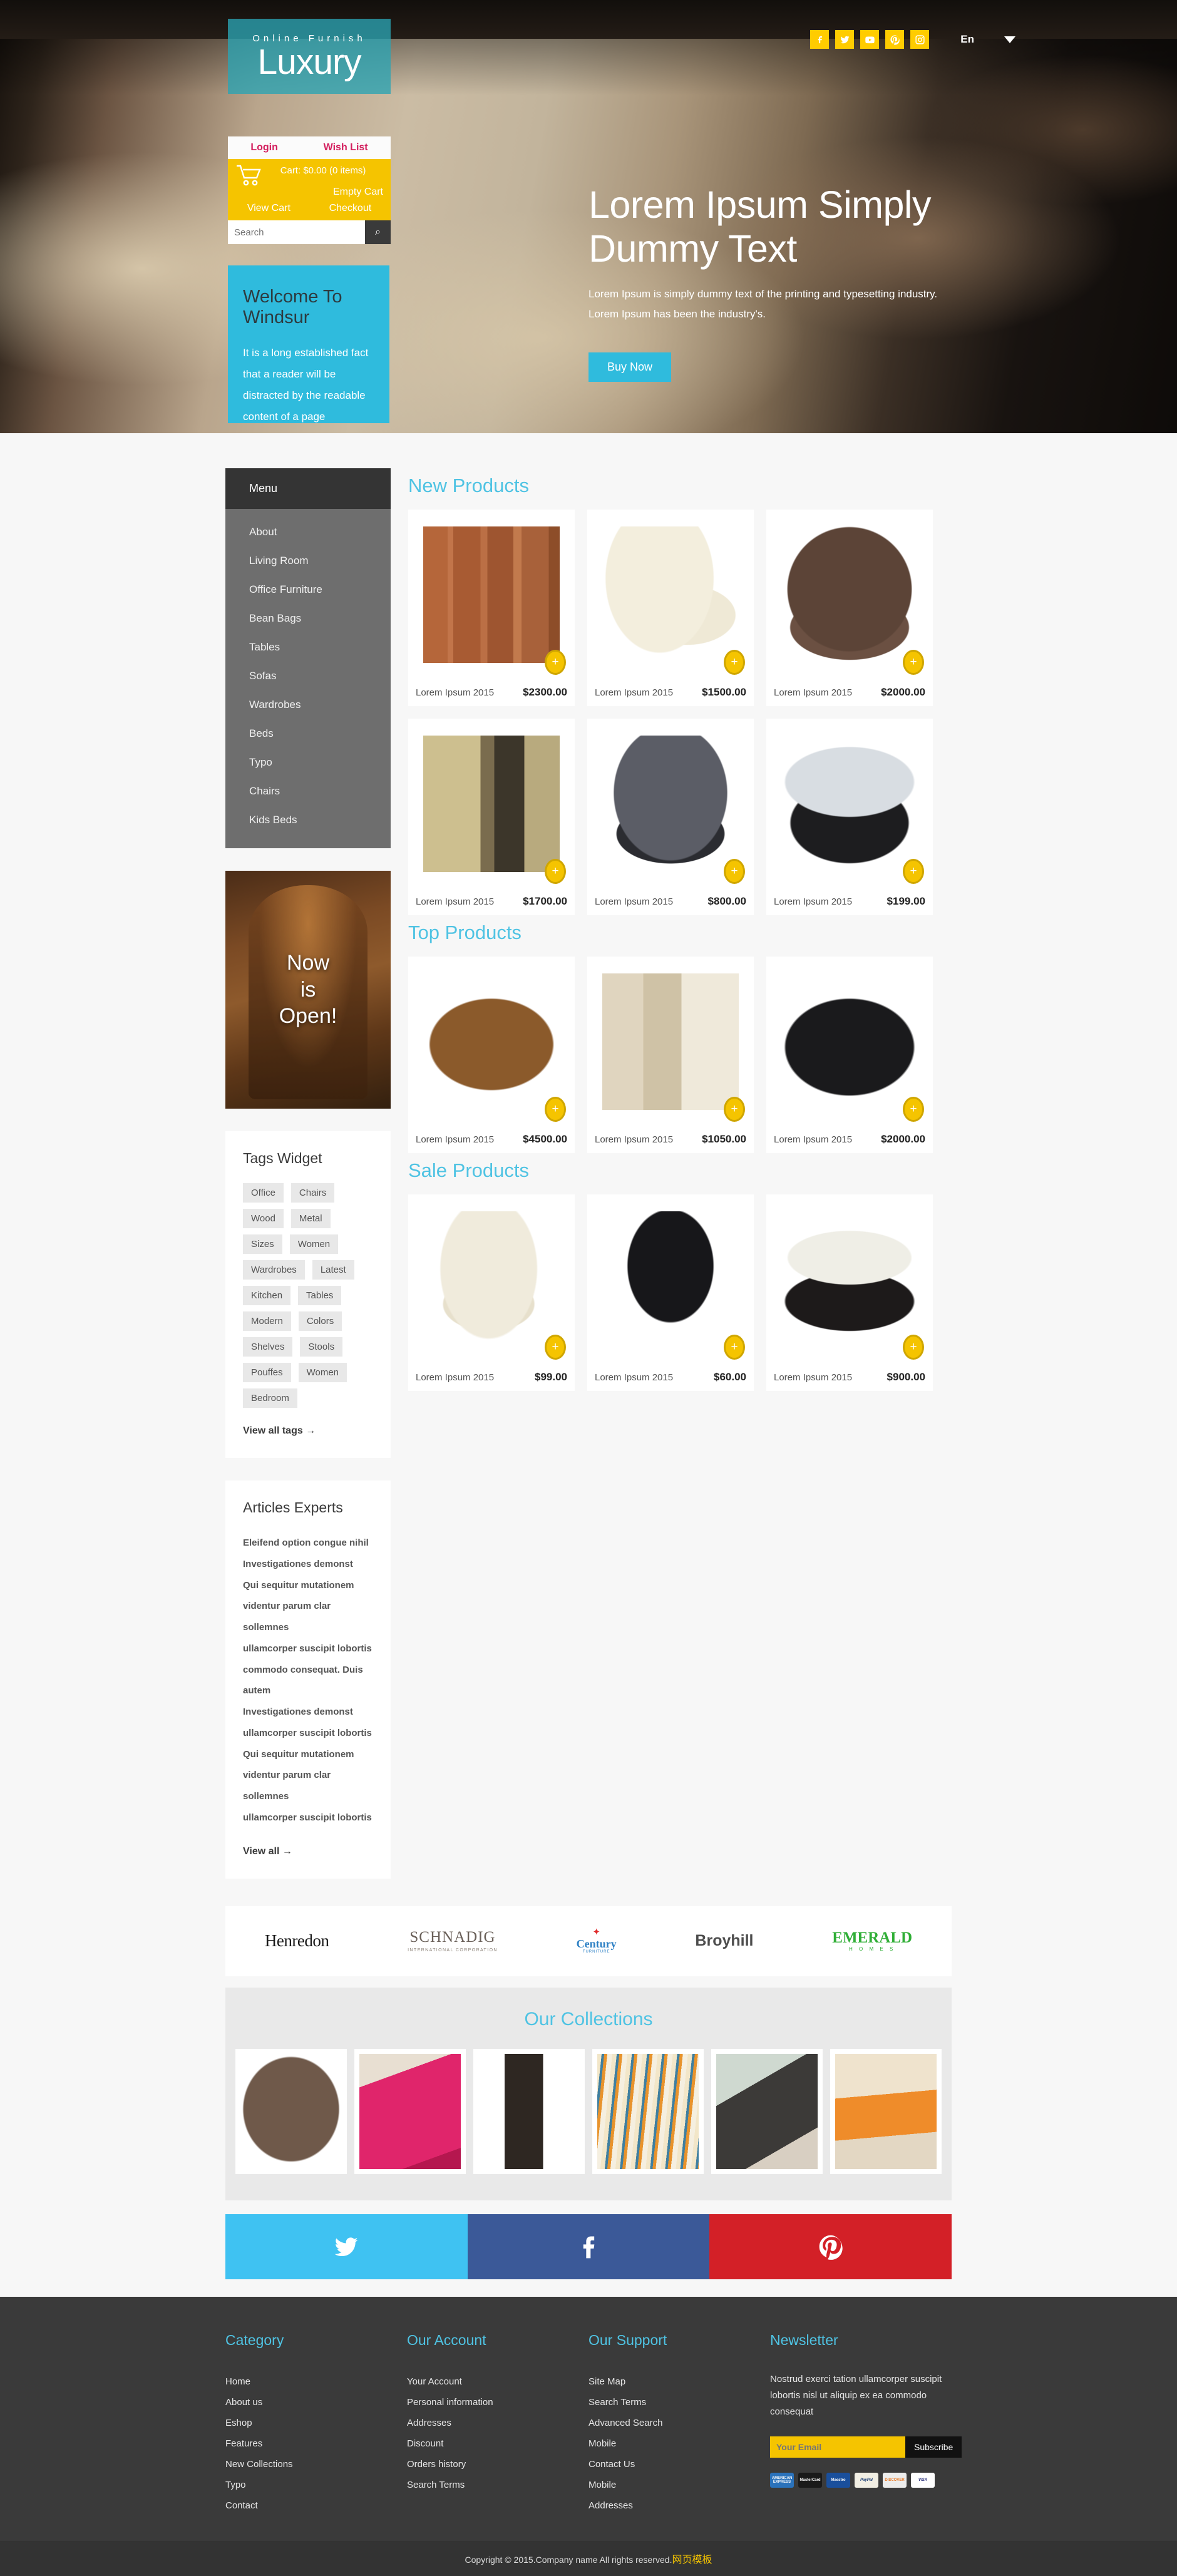 The image size is (1177, 2576). I want to click on wishlist-link: Wish List, so click(346, 147).